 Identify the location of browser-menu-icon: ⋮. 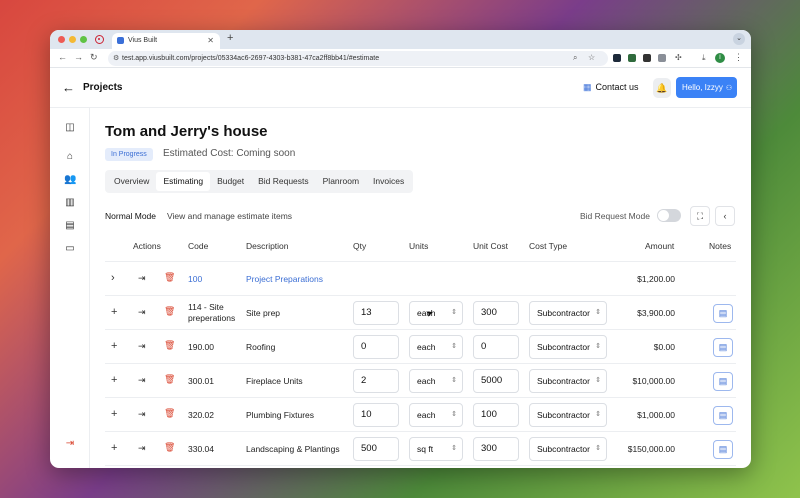
(738, 57).